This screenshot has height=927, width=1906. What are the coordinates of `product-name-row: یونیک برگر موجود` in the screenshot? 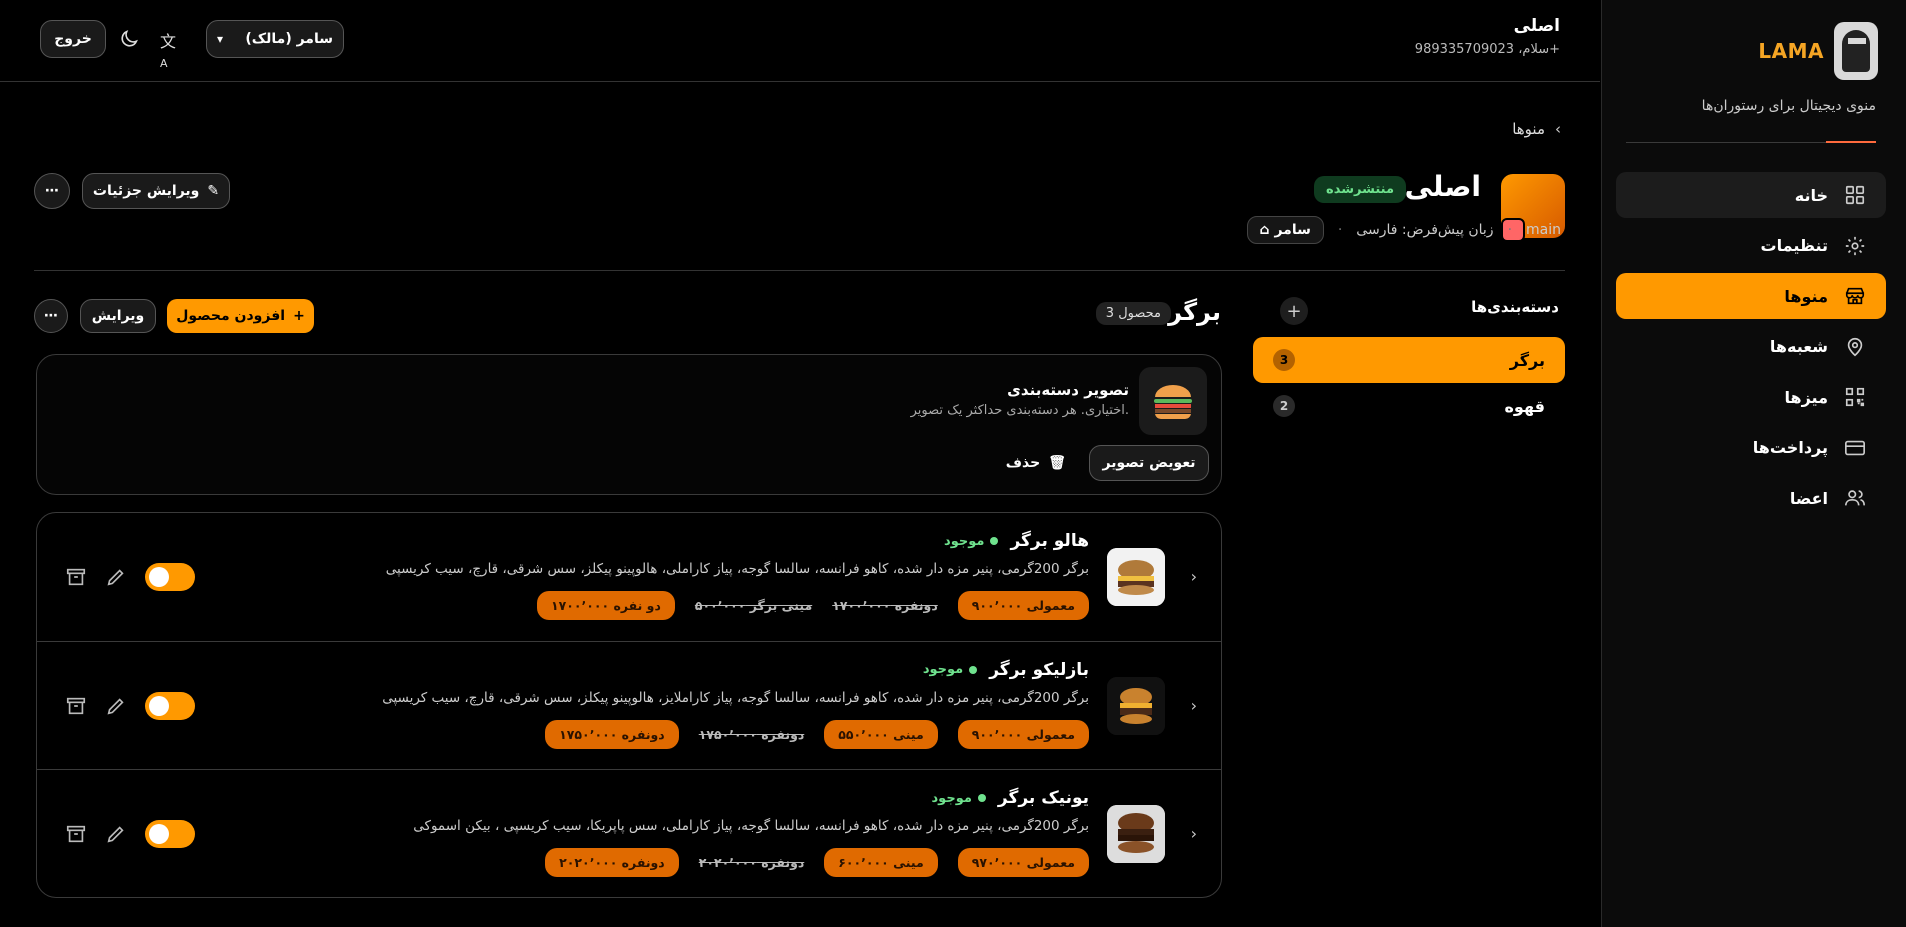 It's located at (1011, 798).